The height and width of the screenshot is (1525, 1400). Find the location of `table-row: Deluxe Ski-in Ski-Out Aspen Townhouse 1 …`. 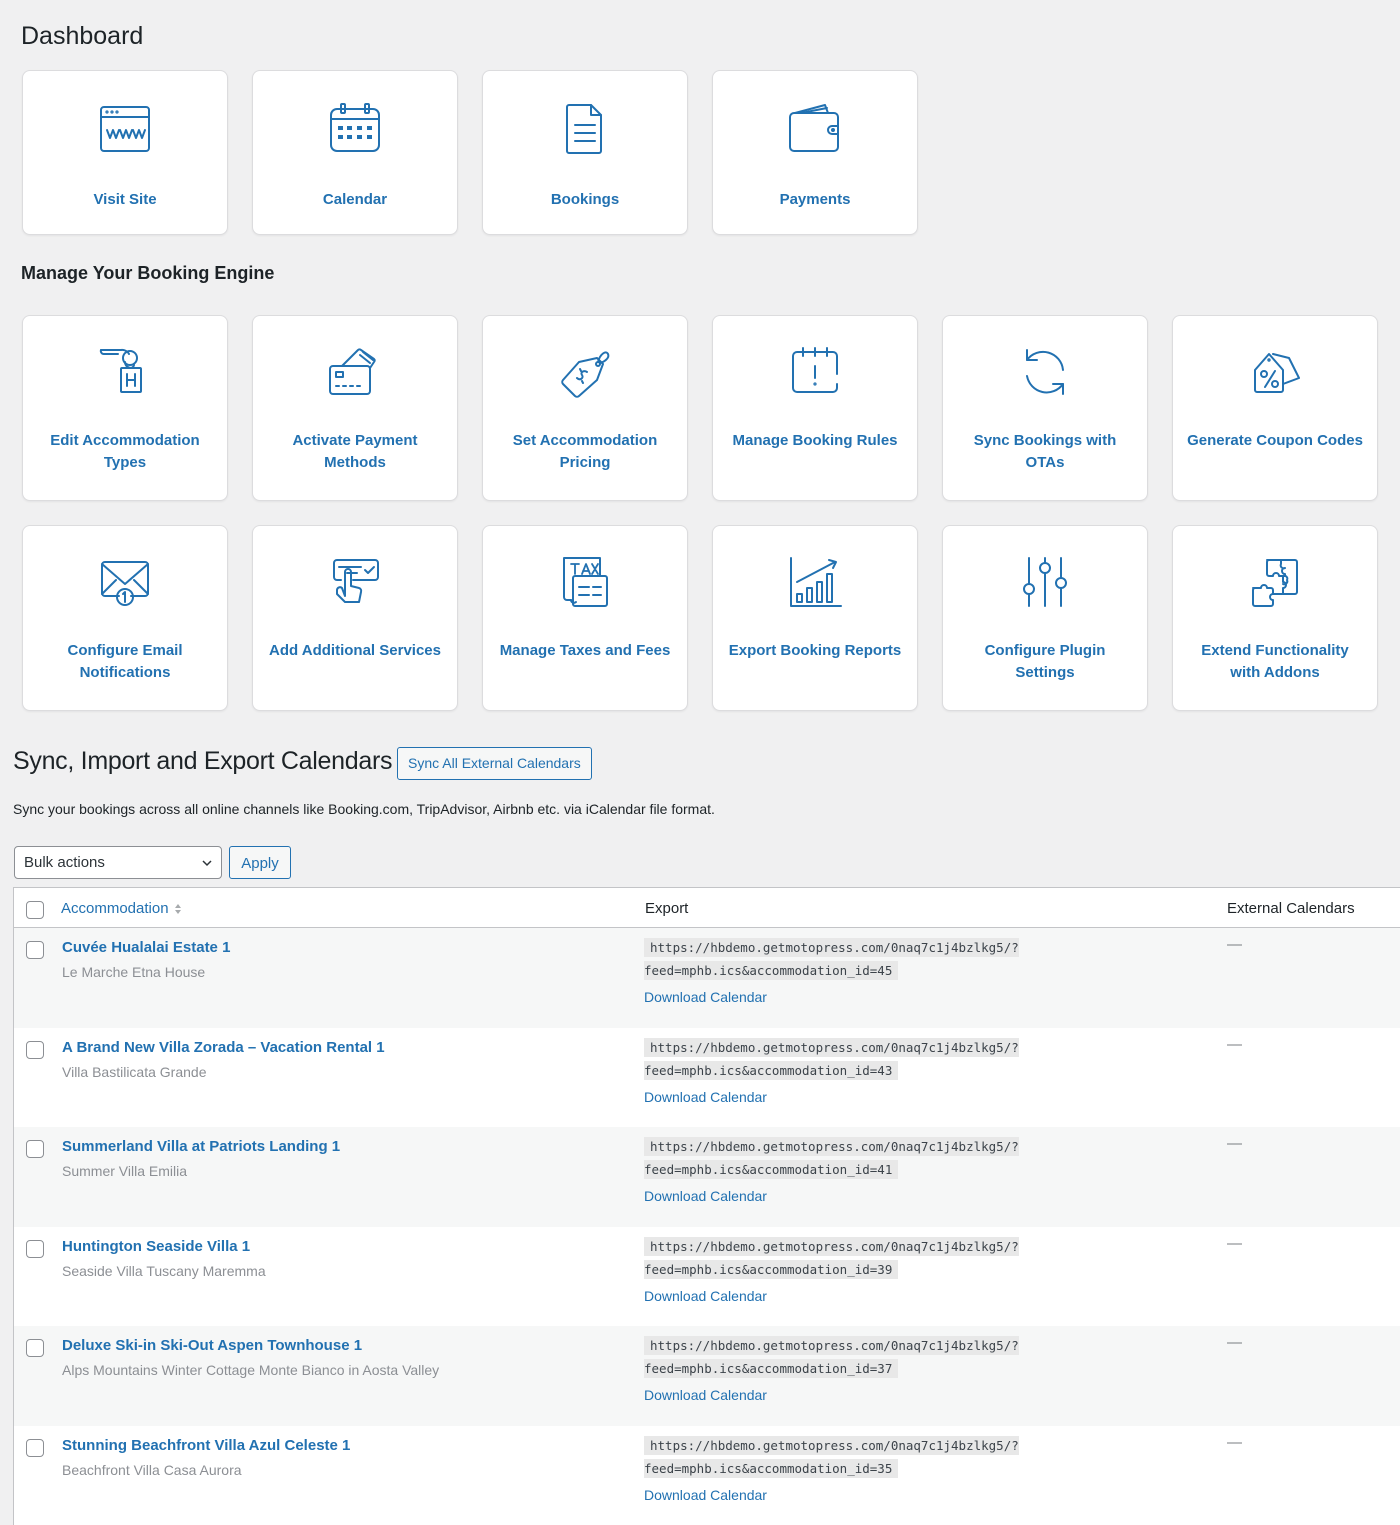

table-row: Deluxe Ski-in Ski-Out Aspen Townhouse 1 … is located at coordinates (707, 1376).